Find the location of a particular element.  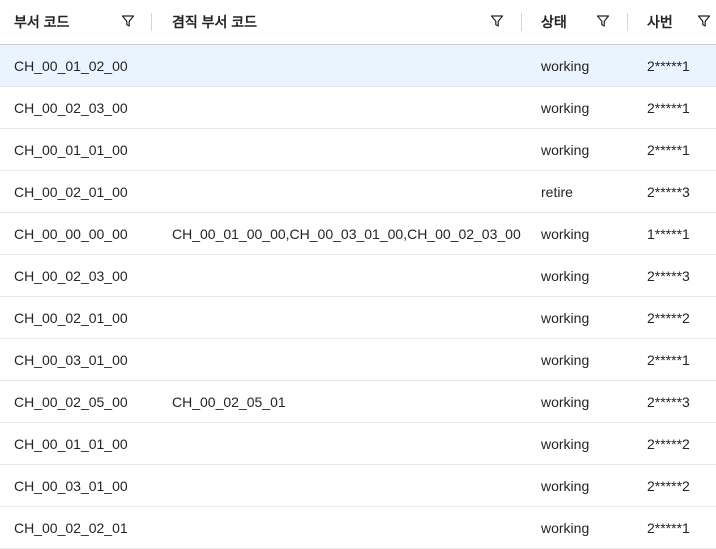

dept-code-cell: CH_00_02_02_01 is located at coordinates (71, 527).